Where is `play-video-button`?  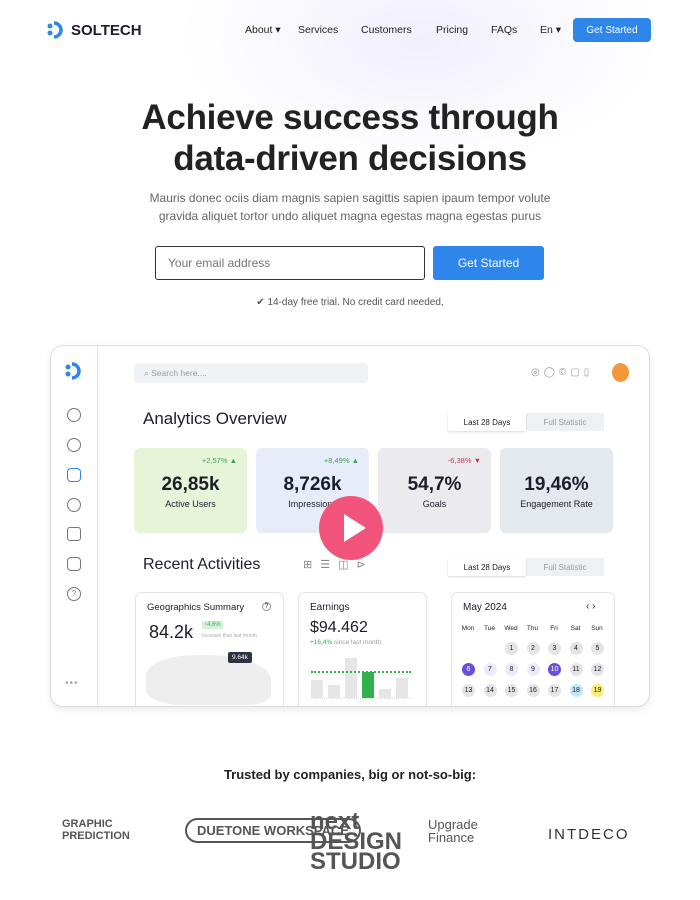 play-video-button is located at coordinates (351, 528).